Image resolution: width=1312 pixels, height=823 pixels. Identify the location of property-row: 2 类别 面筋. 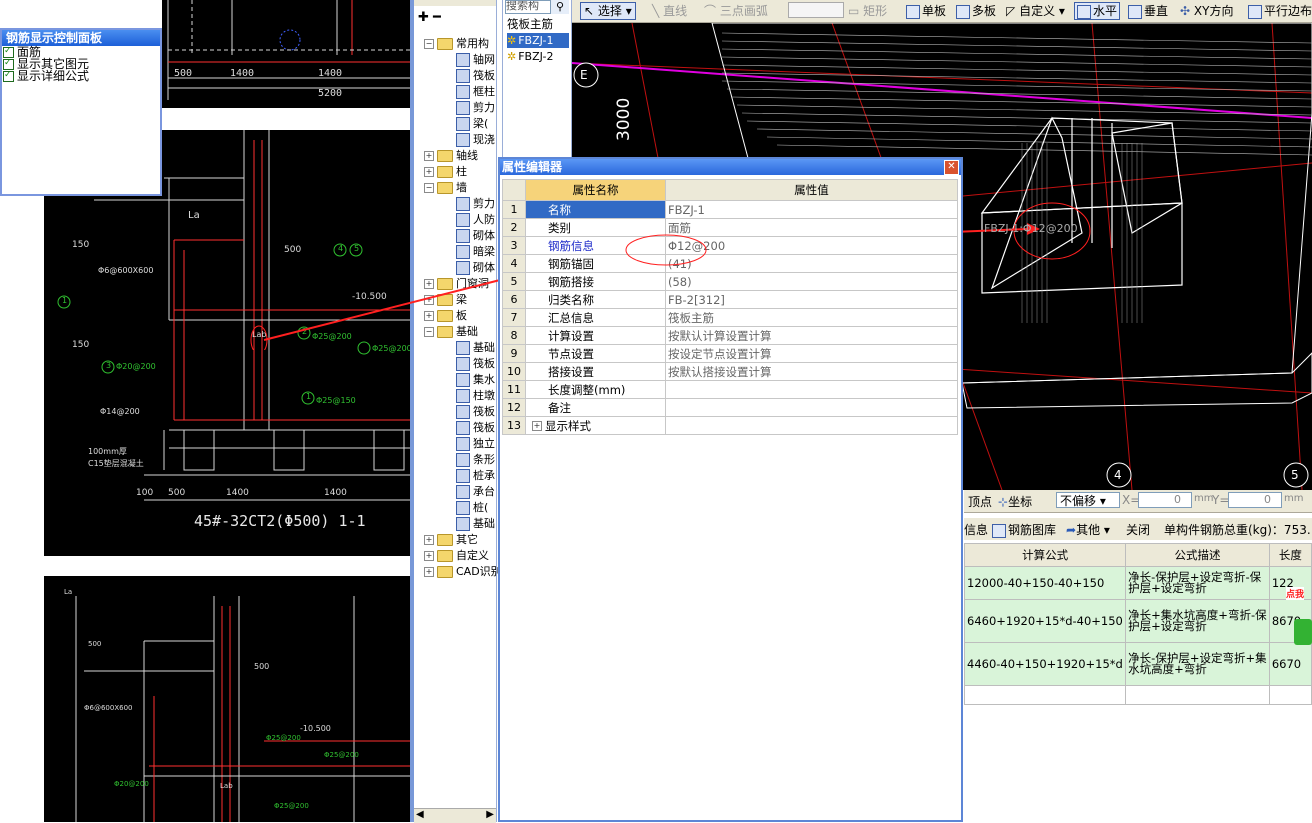
(730, 227).